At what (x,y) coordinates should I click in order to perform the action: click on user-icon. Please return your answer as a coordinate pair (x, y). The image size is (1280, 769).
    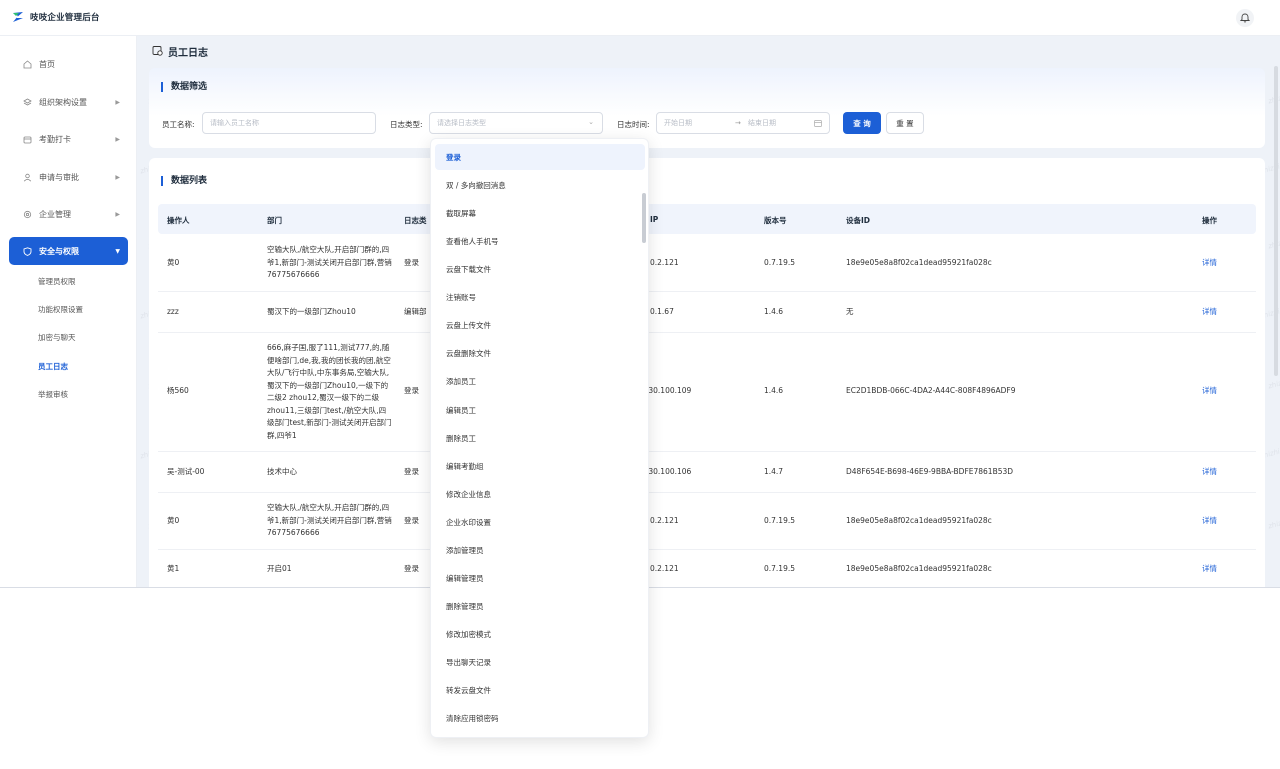
    Looking at the image, I should click on (27, 177).